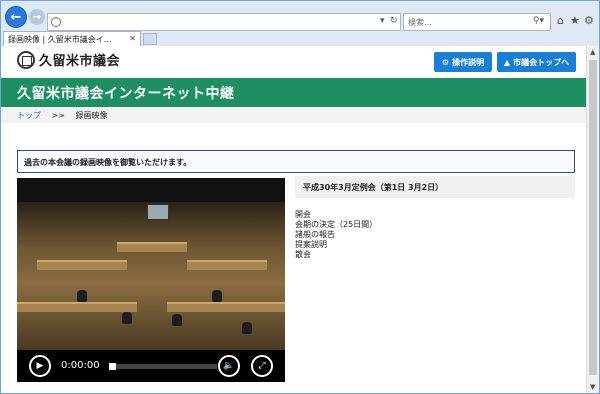 This screenshot has width=600, height=394. Describe the element at coordinates (112, 366) in the screenshot. I see `seek-handle` at that location.